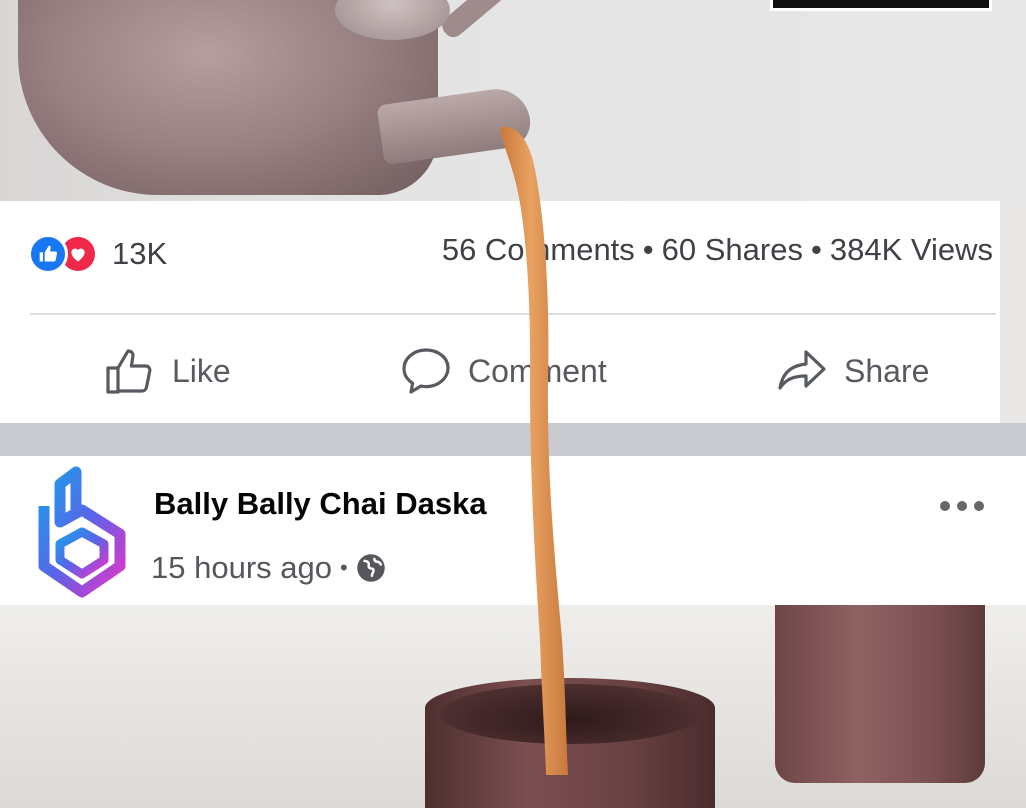 The width and height of the screenshot is (1026, 808). I want to click on like-reaction-icon, so click(48, 254).